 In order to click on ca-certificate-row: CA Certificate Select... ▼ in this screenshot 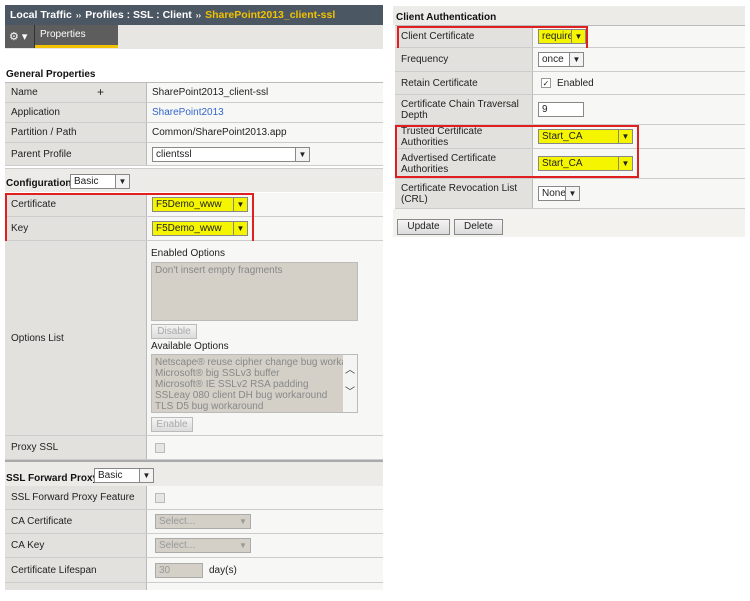, I will do `click(194, 522)`.